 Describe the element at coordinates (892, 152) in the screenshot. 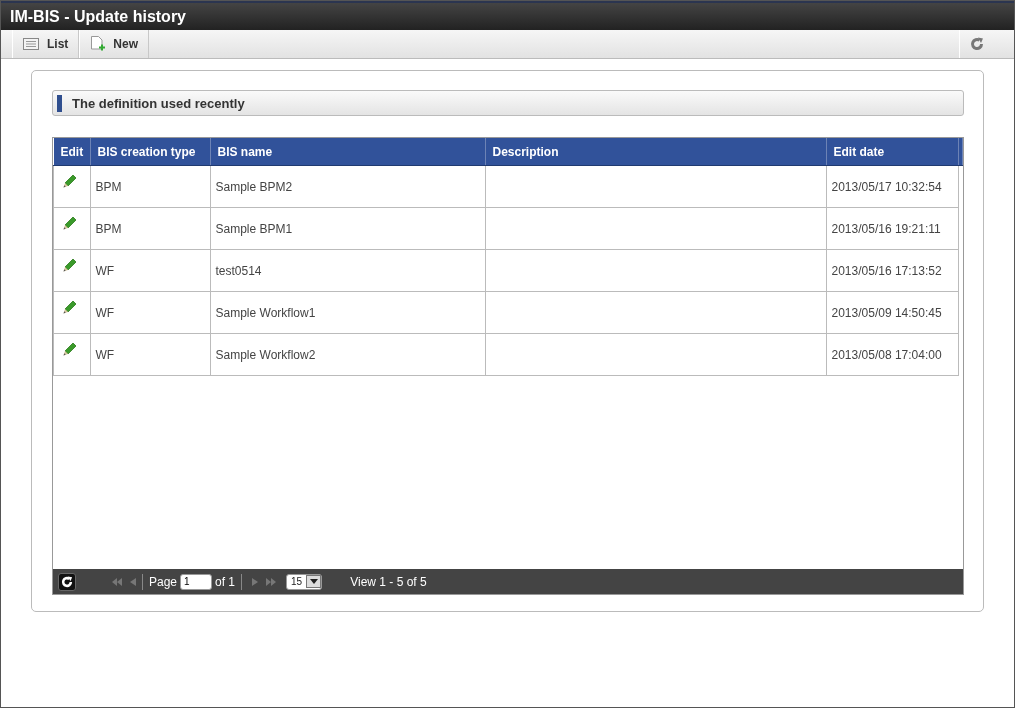

I see `column-header: Edit date` at that location.